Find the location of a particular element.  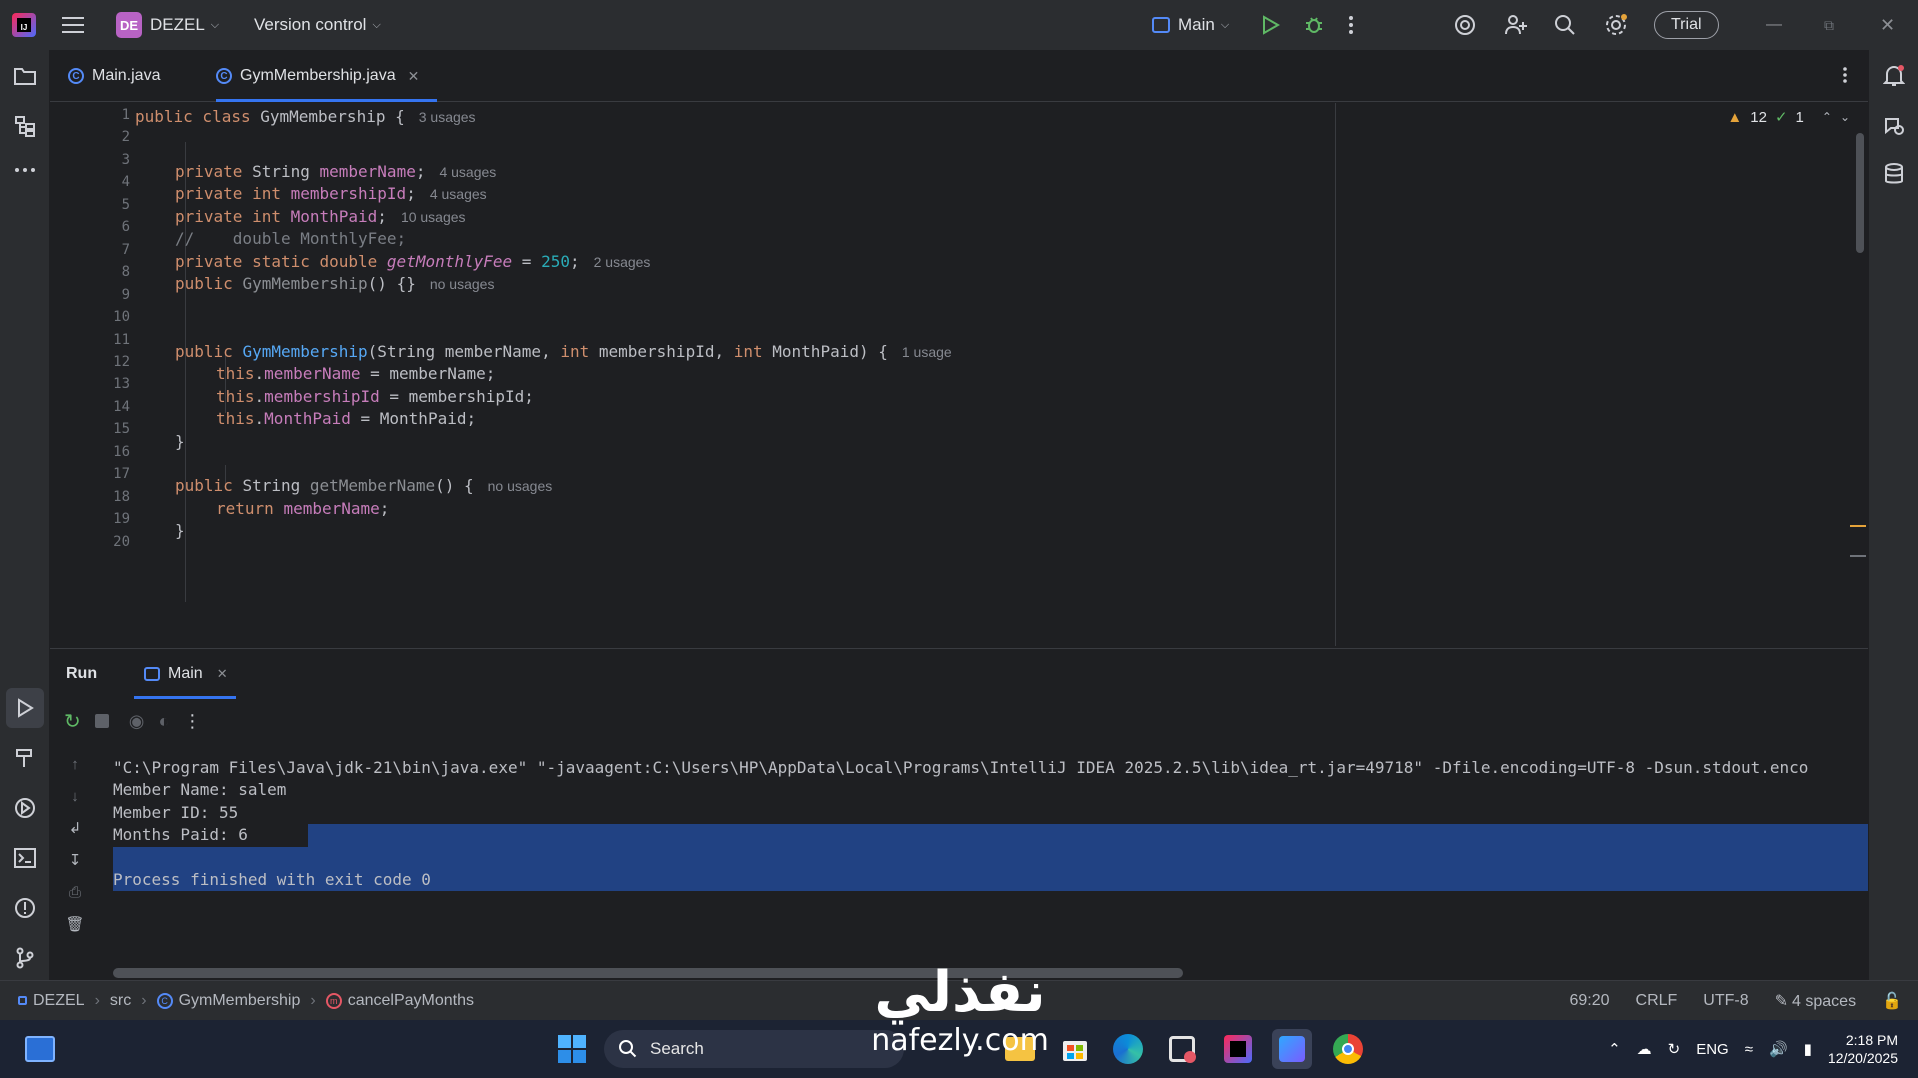

stop-all-icon: ◐ is located at coordinates (163, 721).